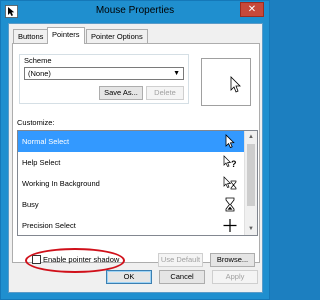 Image resolution: width=320 pixels, height=300 pixels. Describe the element at coordinates (46, 141) in the screenshot. I see `list-item-label: Normal Select` at that location.